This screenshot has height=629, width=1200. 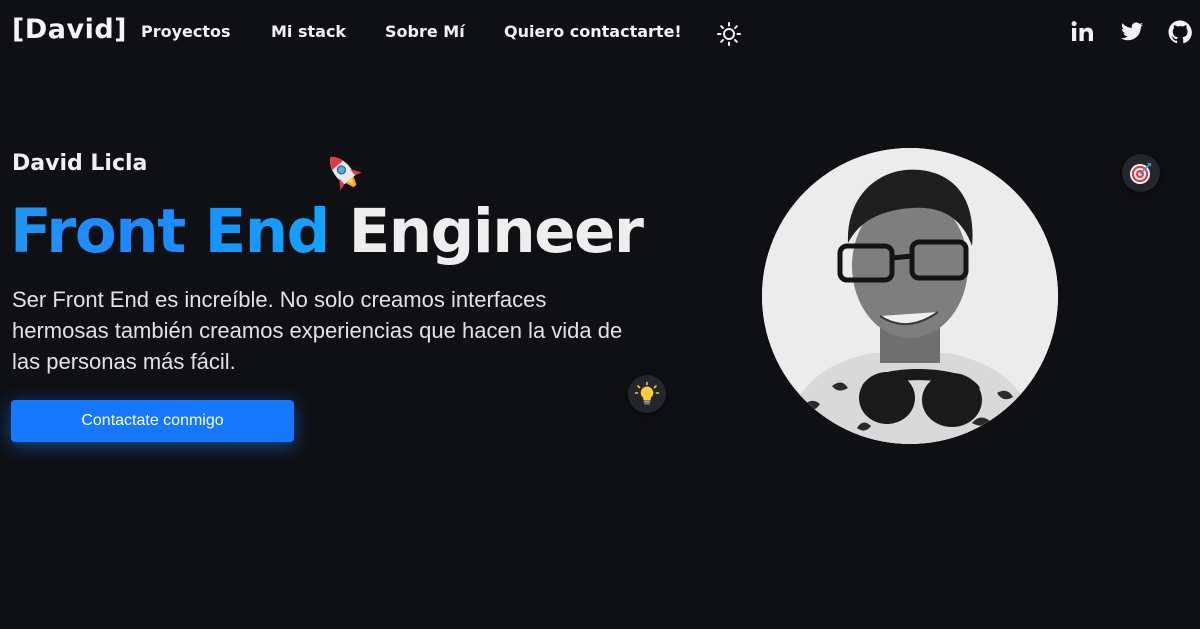 What do you see at coordinates (152, 421) in the screenshot?
I see `contact-button: Contactate conmigo` at bounding box center [152, 421].